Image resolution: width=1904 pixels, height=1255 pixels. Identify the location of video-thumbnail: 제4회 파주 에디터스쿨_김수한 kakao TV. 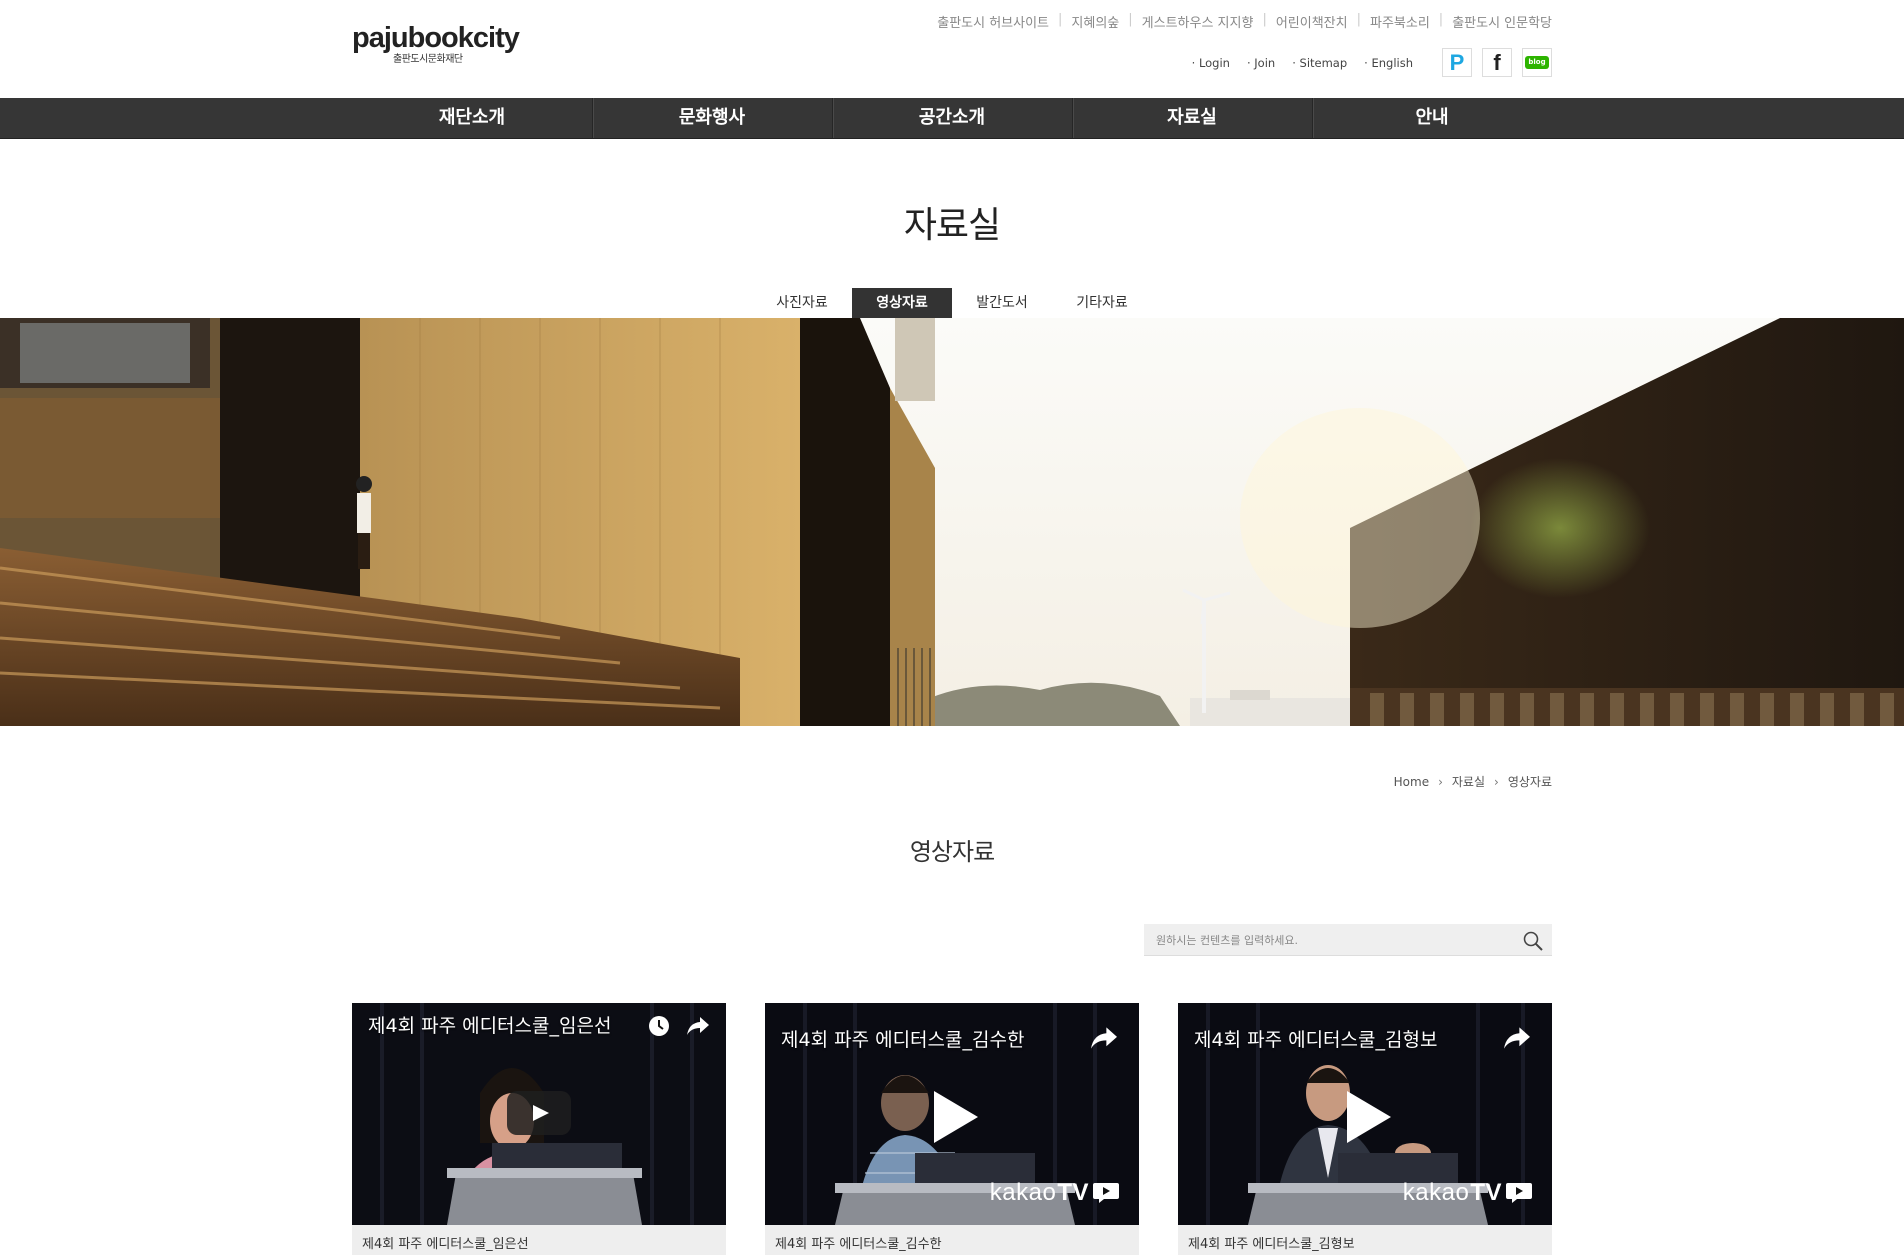
(952, 1114).